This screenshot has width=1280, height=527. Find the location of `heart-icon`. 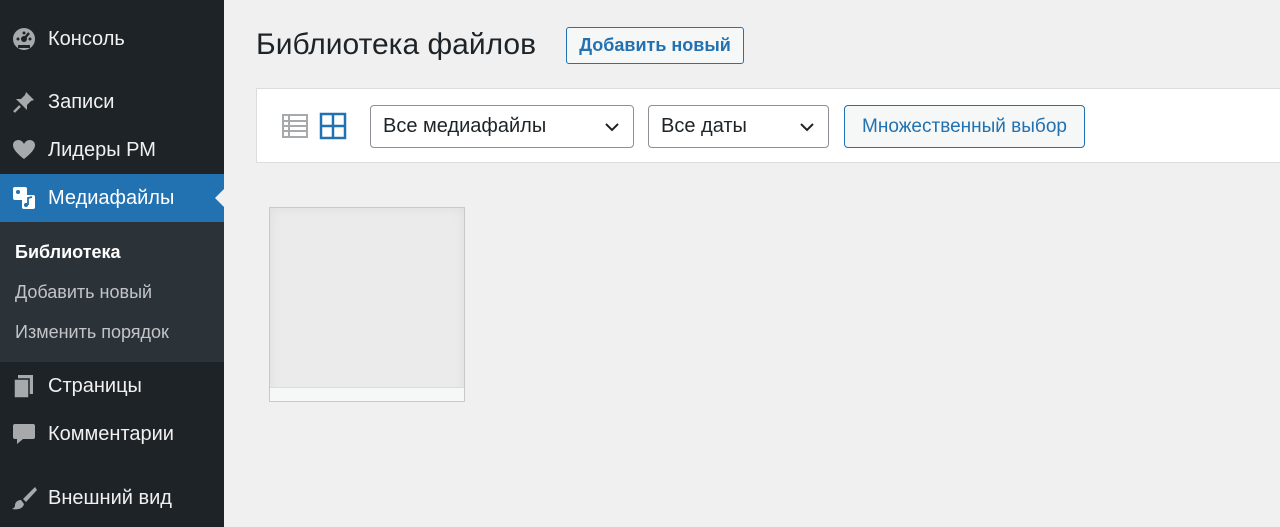

heart-icon is located at coordinates (24, 150).